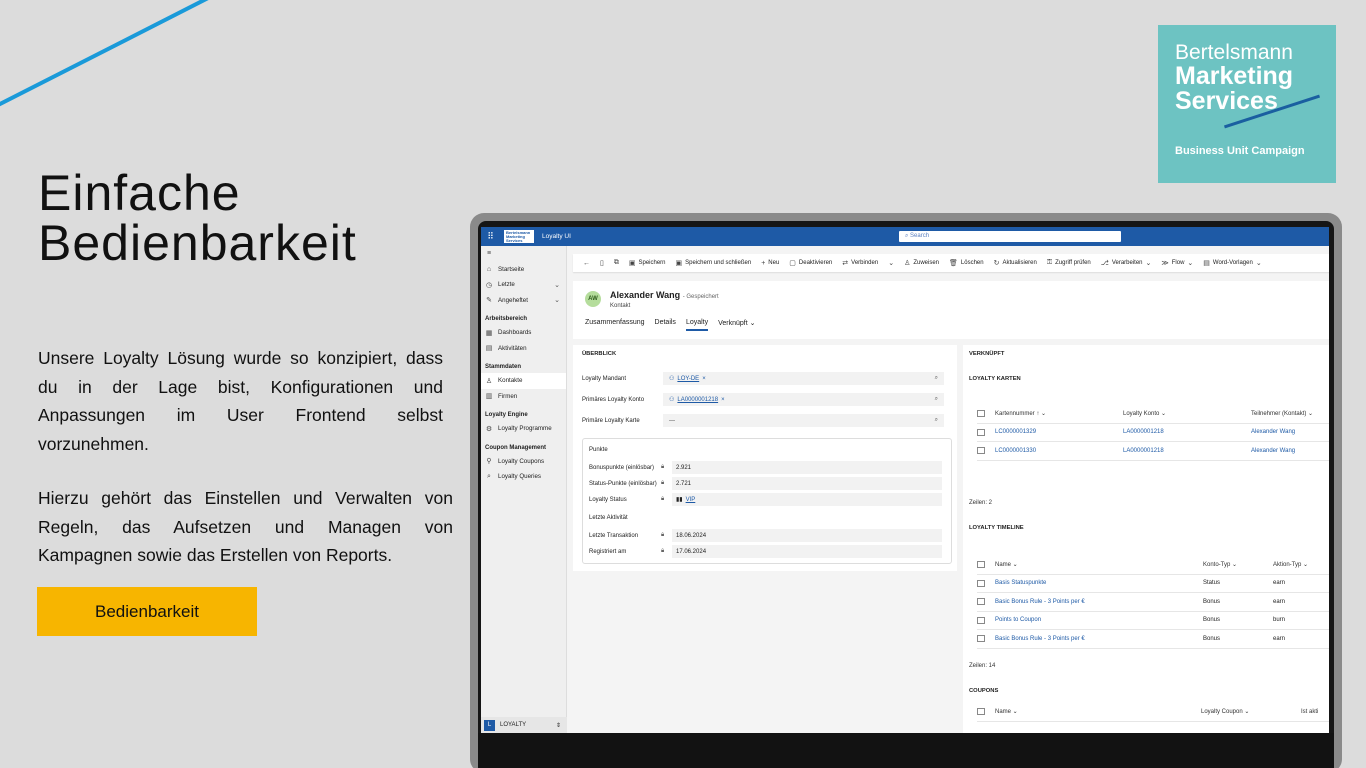  I want to click on chevron-updown-icon: ⇕, so click(558, 725).